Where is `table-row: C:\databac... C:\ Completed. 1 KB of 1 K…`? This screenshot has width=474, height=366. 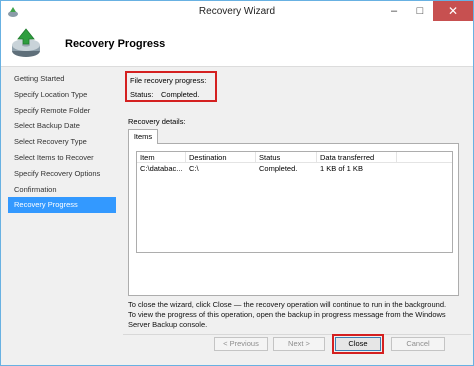 table-row: C:\databac... C:\ Completed. 1 KB of 1 K… is located at coordinates (294, 169).